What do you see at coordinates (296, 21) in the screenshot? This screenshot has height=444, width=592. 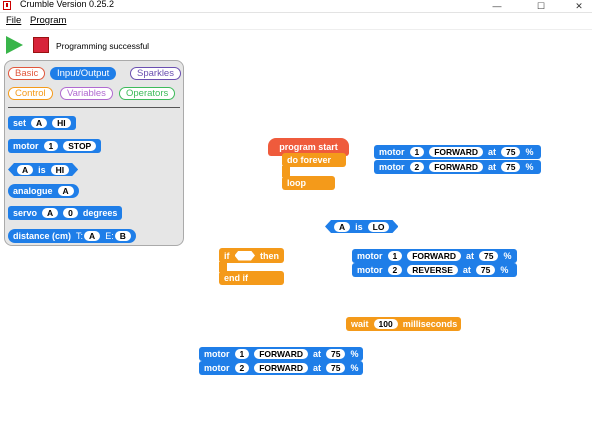 I see `menu-bar` at bounding box center [296, 21].